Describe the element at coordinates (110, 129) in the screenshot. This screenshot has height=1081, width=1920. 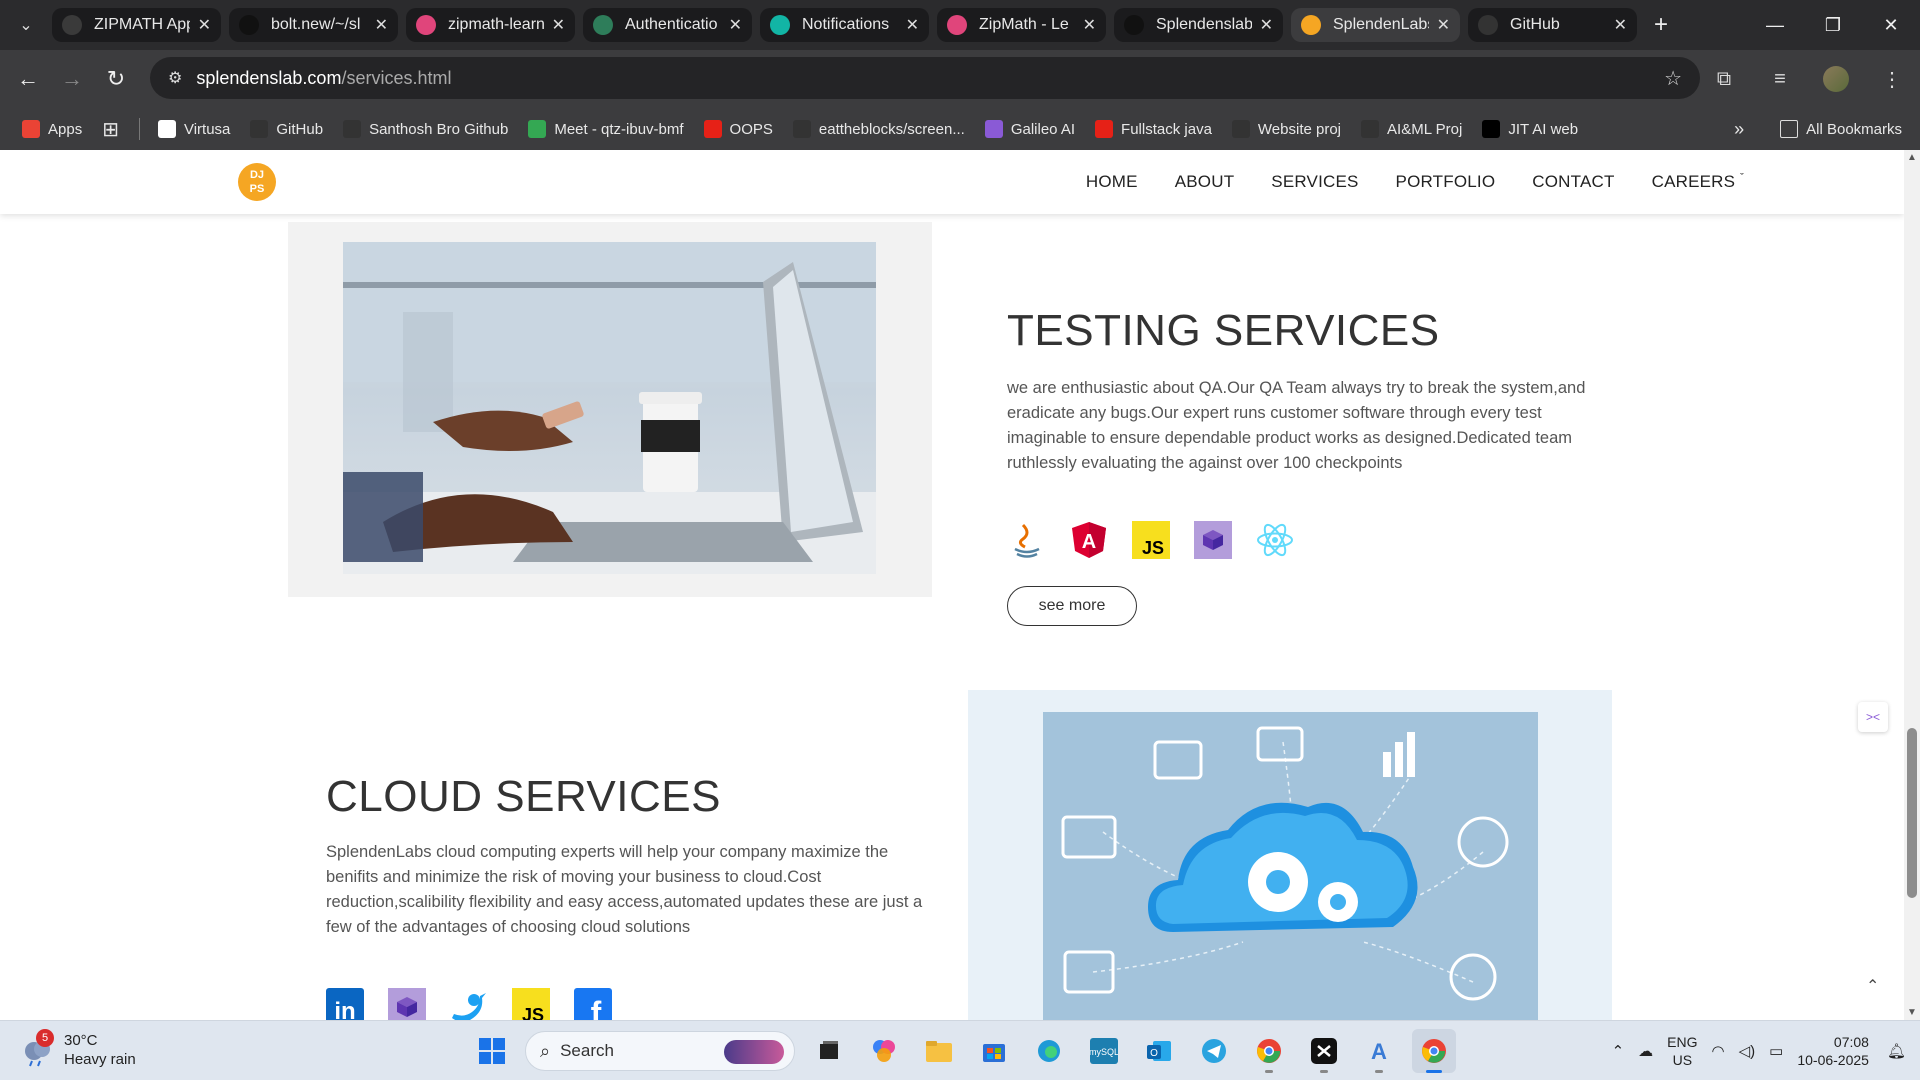
I see `tab-groups-icon: ⊞` at that location.